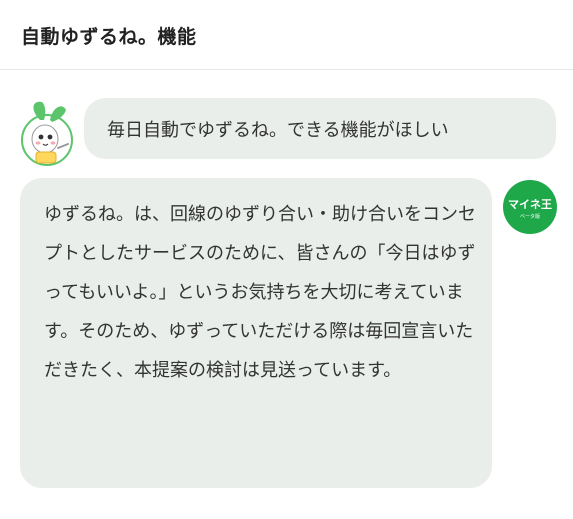 The width and height of the screenshot is (573, 519). I want to click on page-header: 自動ゆずるね。機能, so click(286, 35).